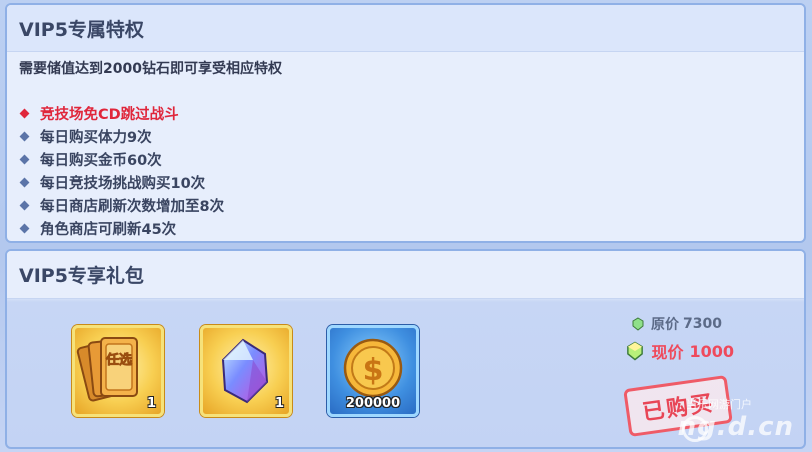  I want to click on item-quantity: 200000, so click(373, 403).